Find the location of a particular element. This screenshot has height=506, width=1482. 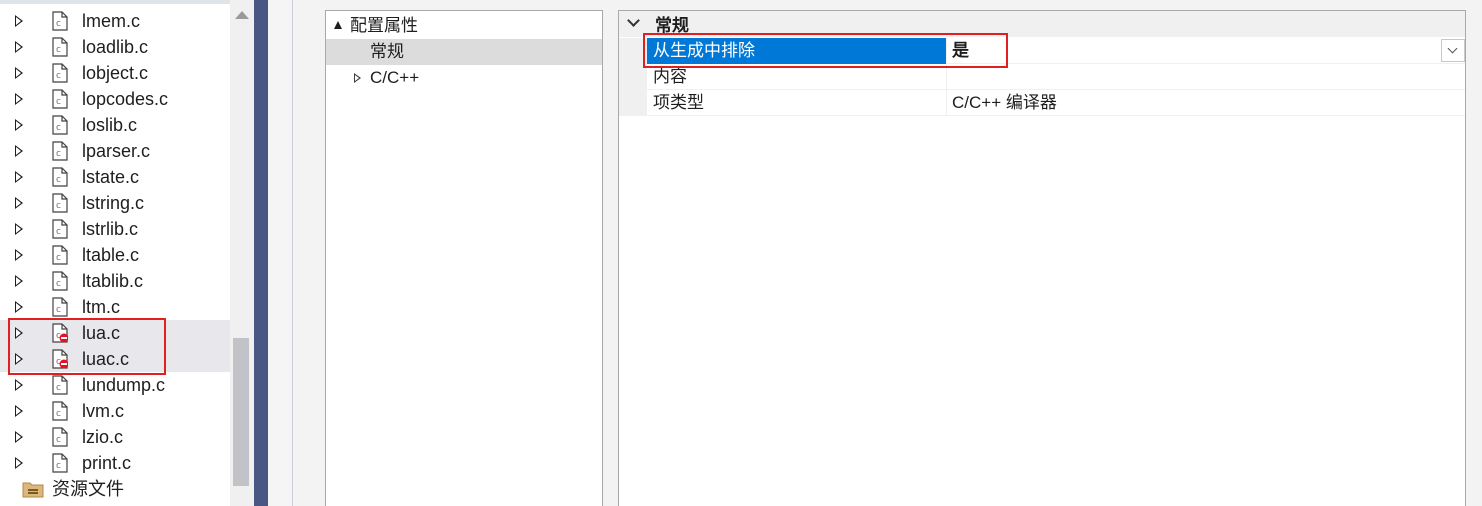

annotation-box-exclude-setting is located at coordinates (825, 50).